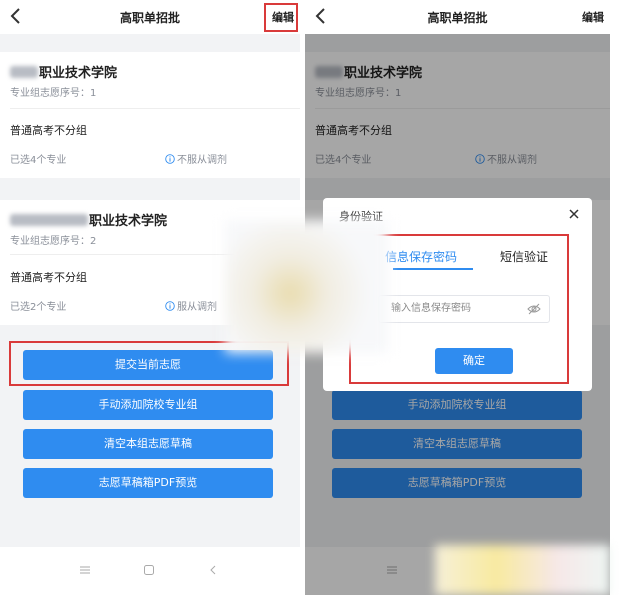 This screenshot has height=595, width=623. Describe the element at coordinates (155, 108) in the screenshot. I see `divider` at that location.